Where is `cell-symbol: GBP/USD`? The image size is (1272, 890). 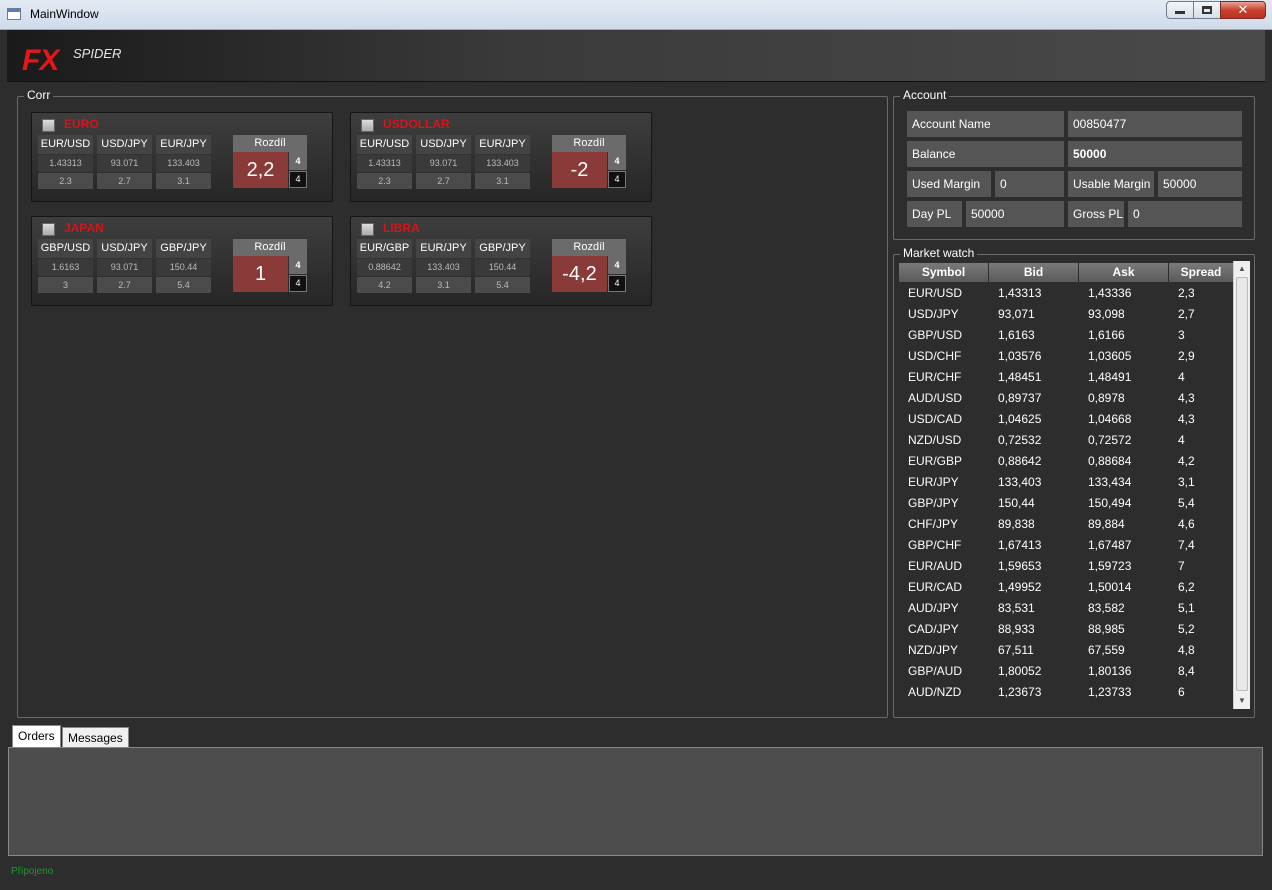
cell-symbol: GBP/USD is located at coordinates (935, 335).